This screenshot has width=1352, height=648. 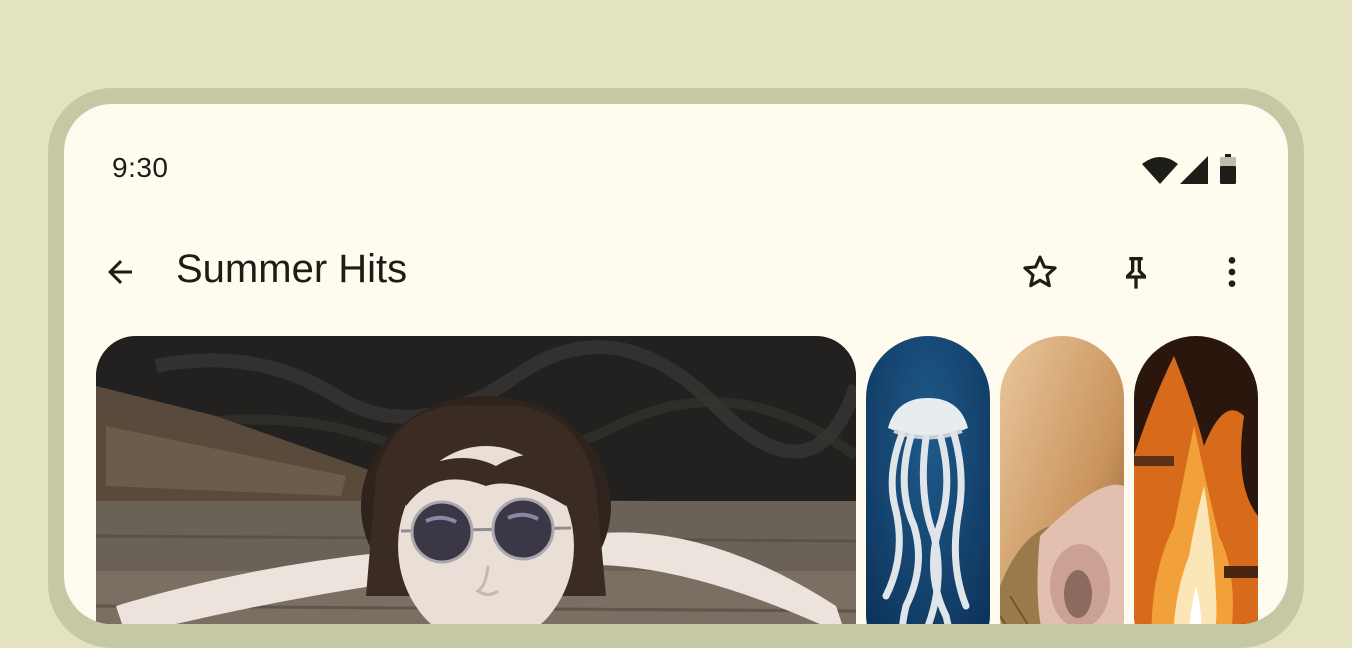 What do you see at coordinates (928, 480) in the screenshot?
I see `photo-jellyfish` at bounding box center [928, 480].